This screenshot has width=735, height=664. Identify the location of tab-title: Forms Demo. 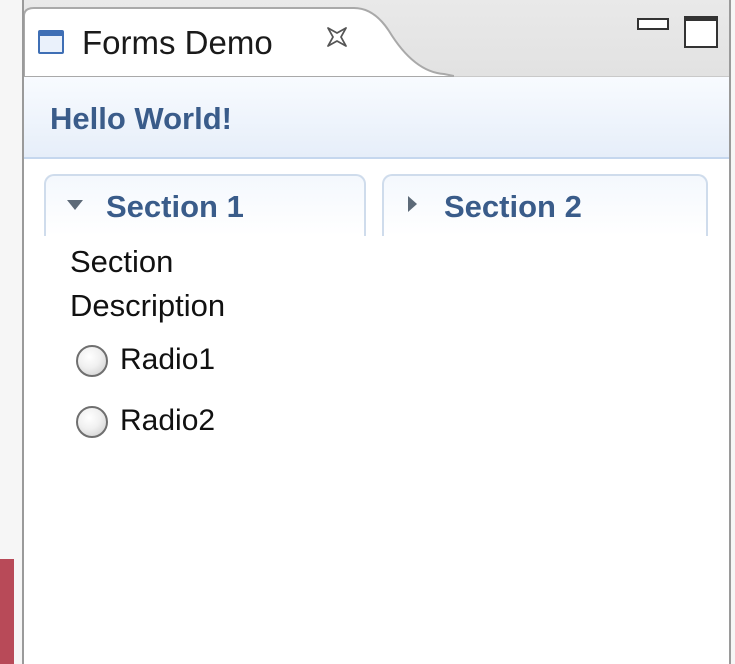
(177, 42).